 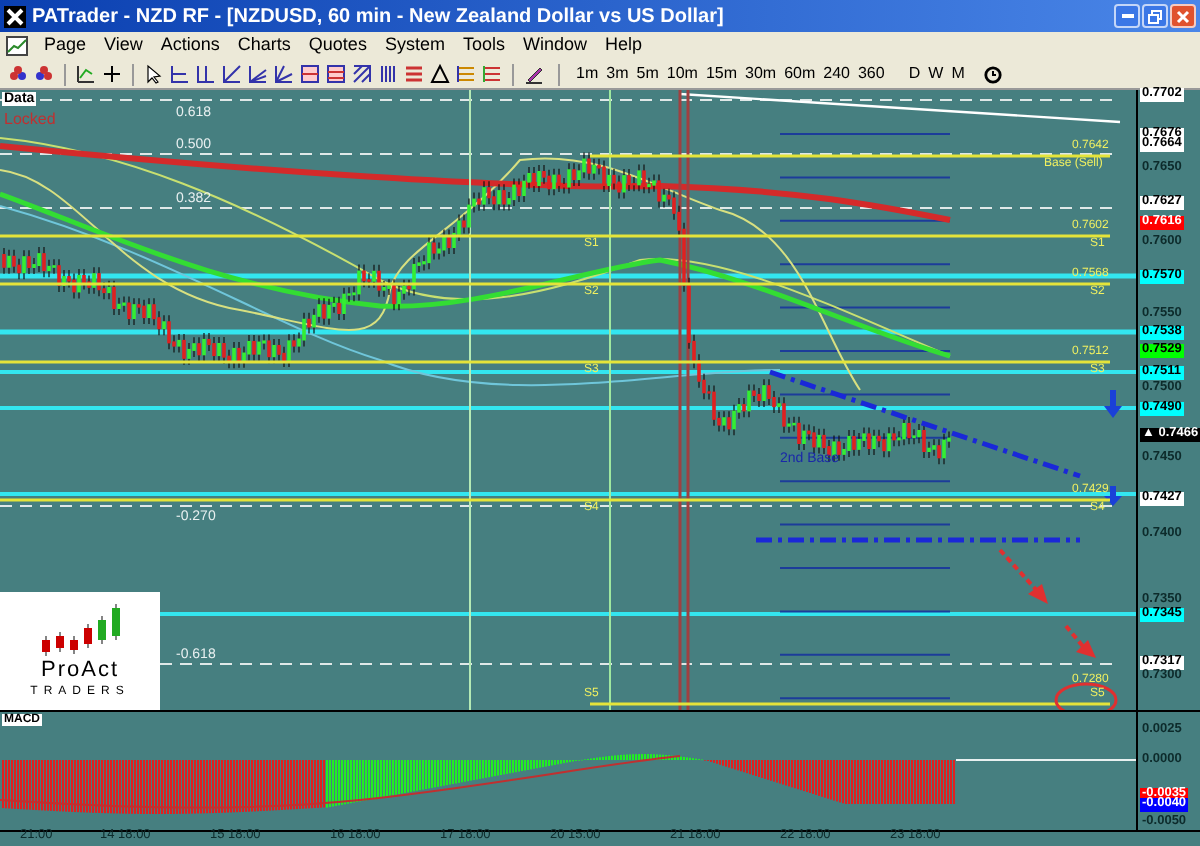 What do you see at coordinates (154, 74) in the screenshot?
I see `pointer-icon` at bounding box center [154, 74].